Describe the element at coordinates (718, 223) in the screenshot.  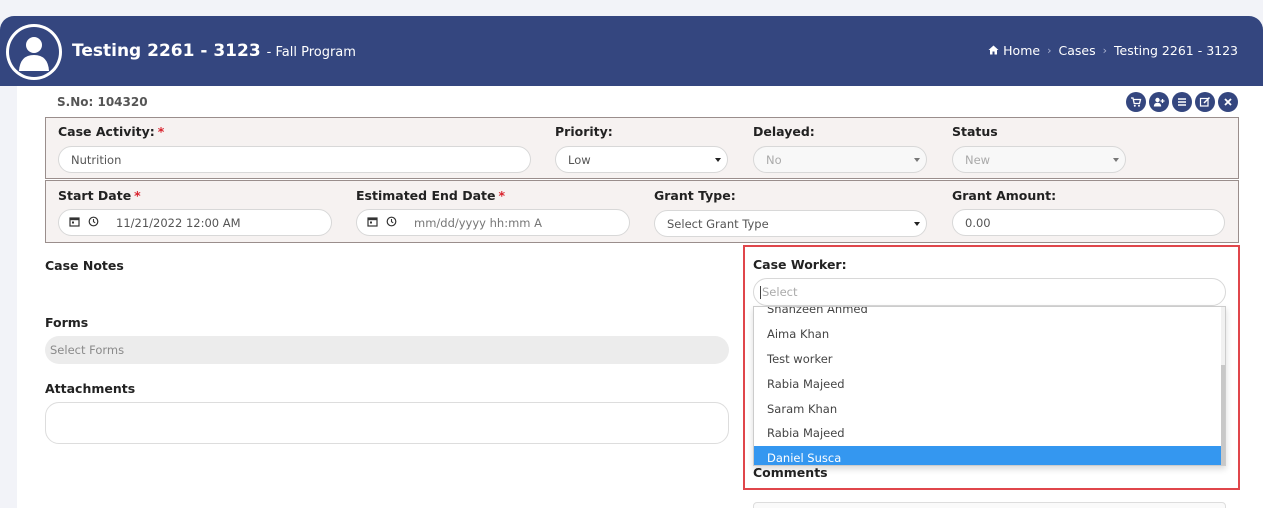
I see `grant-type-value: Select Grant Type` at that location.